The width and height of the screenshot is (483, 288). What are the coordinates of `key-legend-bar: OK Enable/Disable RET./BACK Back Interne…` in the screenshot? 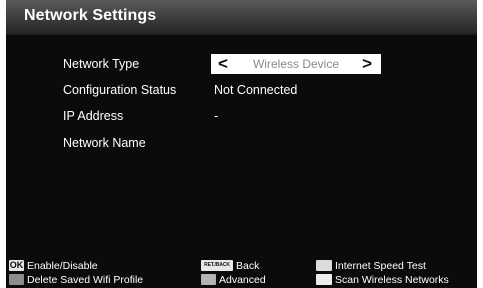 It's located at (241, 272).